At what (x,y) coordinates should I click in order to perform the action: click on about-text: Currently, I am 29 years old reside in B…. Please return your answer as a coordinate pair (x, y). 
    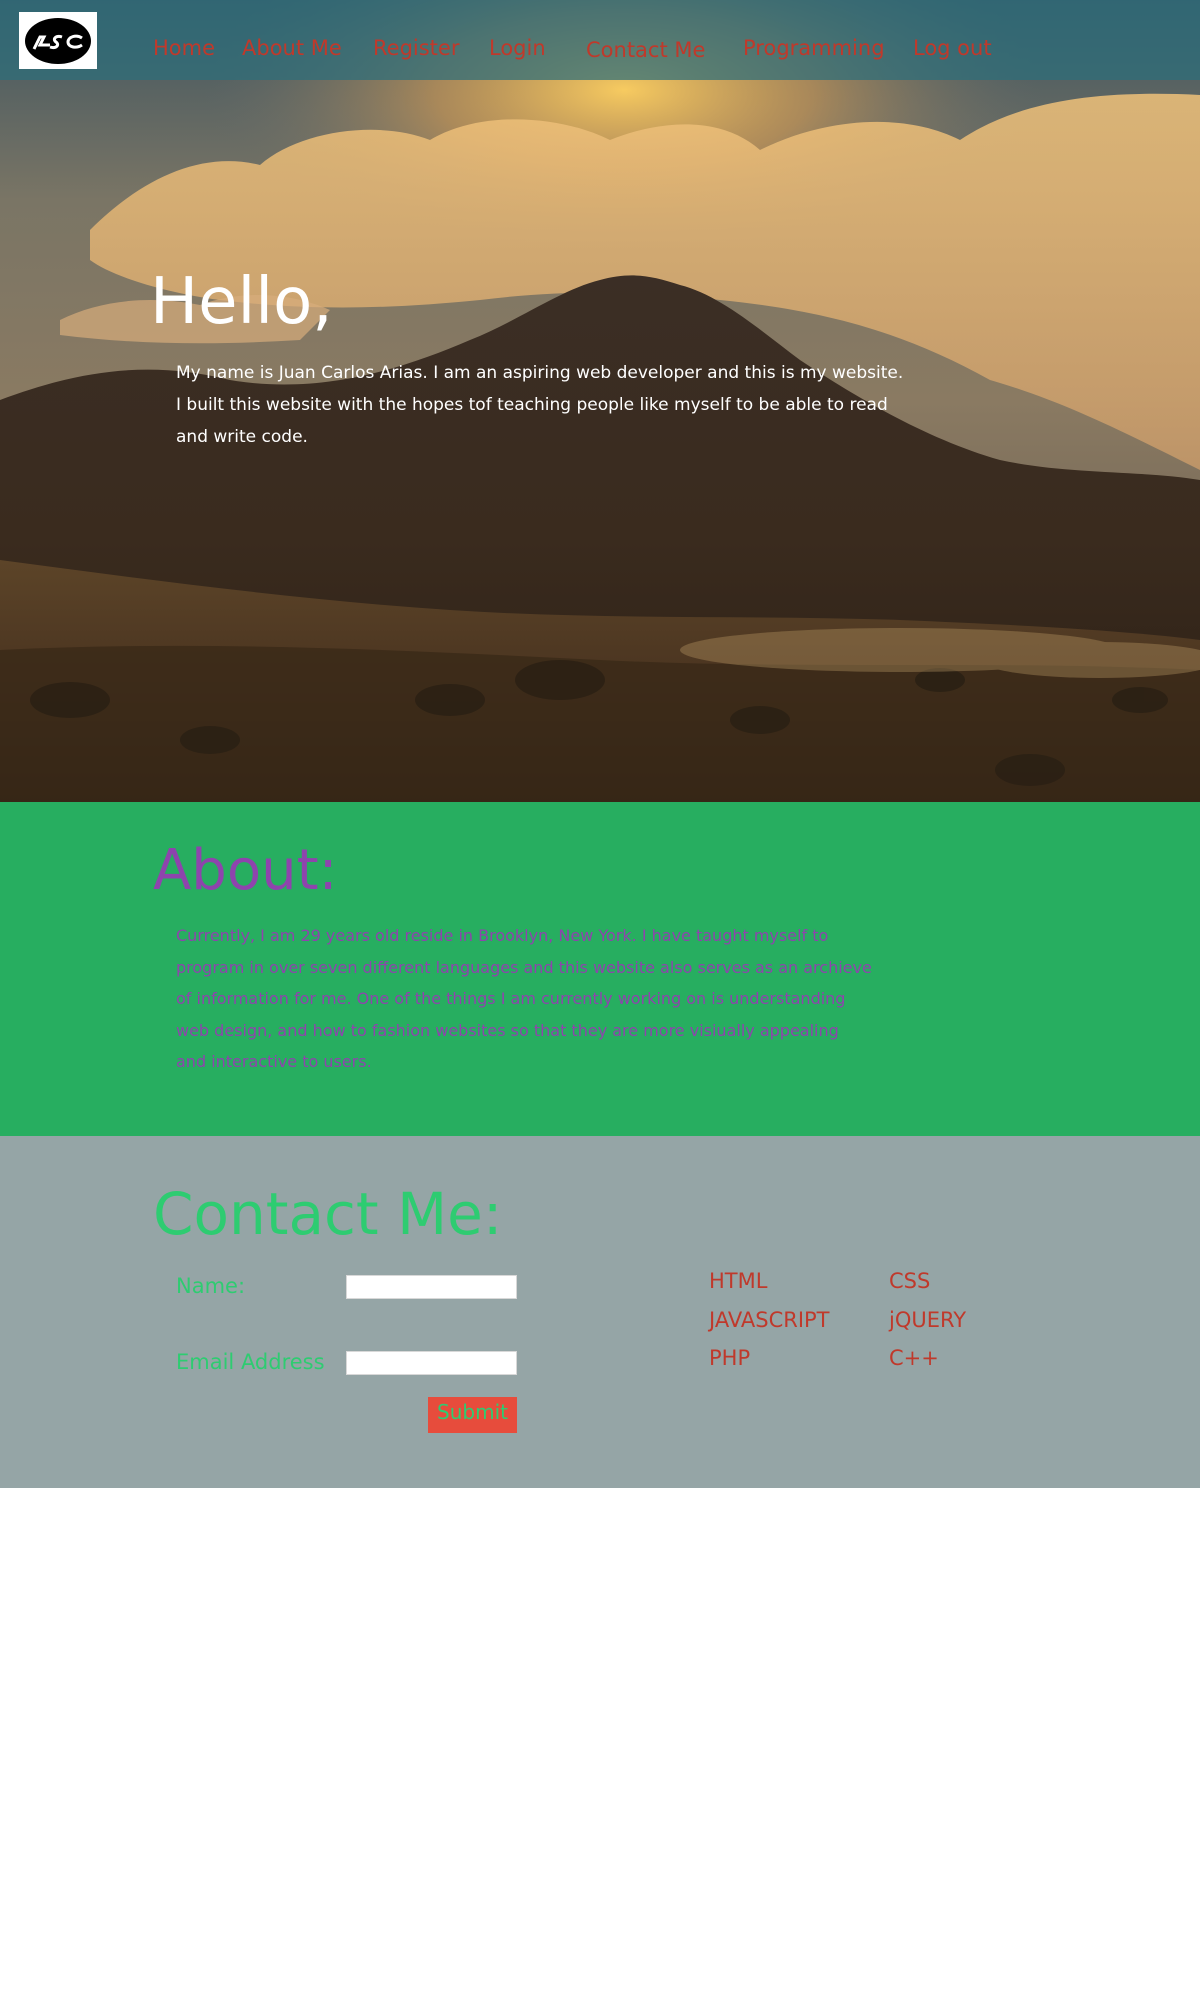
    Looking at the image, I should click on (524, 999).